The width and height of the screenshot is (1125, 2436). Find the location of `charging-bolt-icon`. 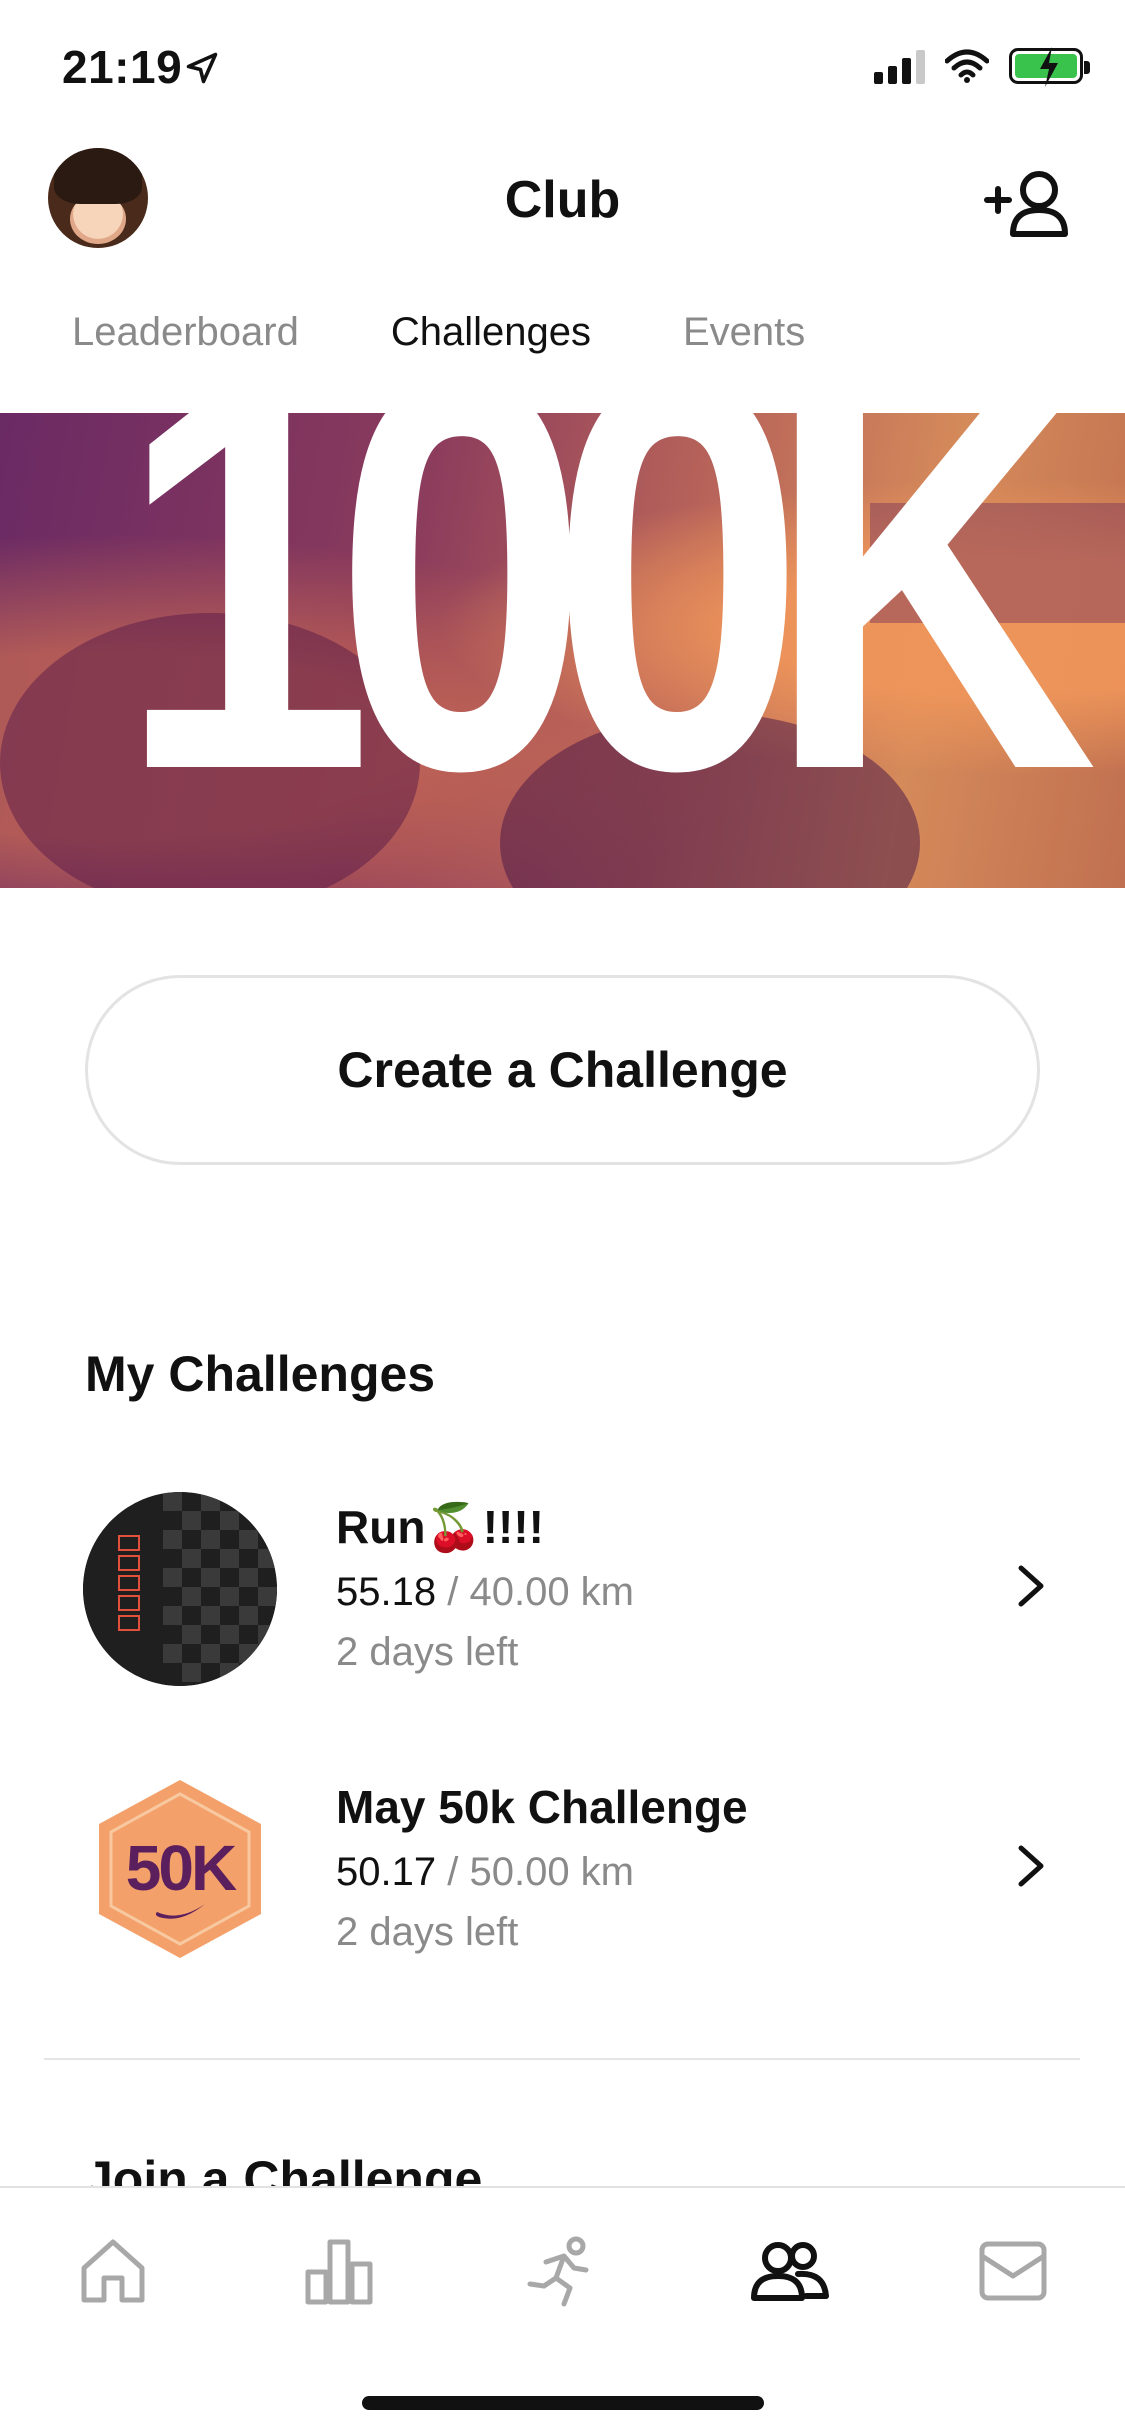

charging-bolt-icon is located at coordinates (1049, 67).